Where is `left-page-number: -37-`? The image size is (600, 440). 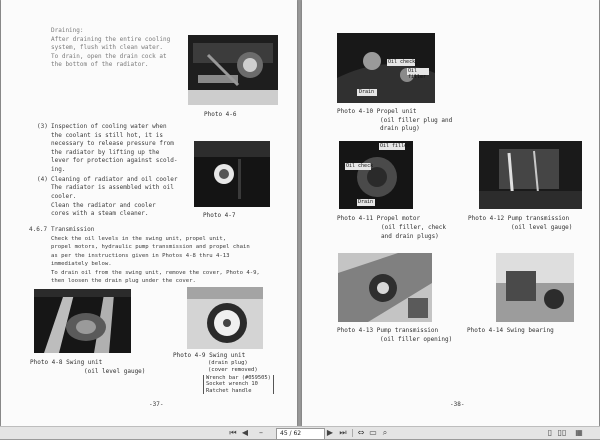 left-page-number: -37- is located at coordinates (156, 404).